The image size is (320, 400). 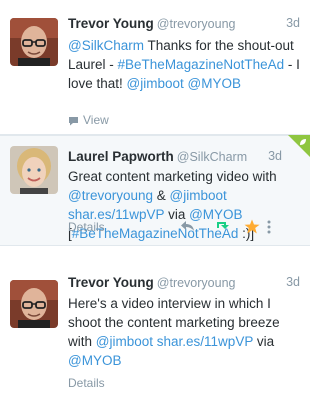 I want to click on tweet-text-segment: via, so click(x=264, y=341).